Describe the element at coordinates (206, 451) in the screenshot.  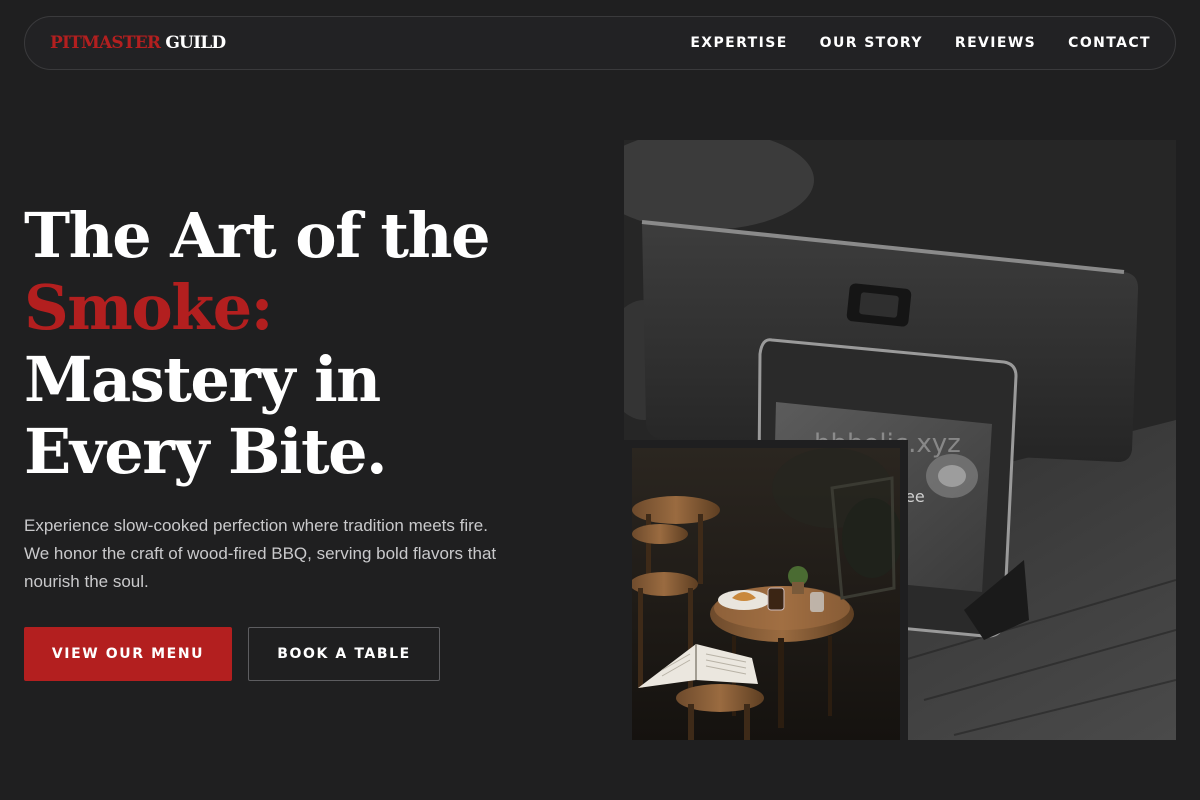
I see `hero-title-line-4: Every Bite.` at that location.